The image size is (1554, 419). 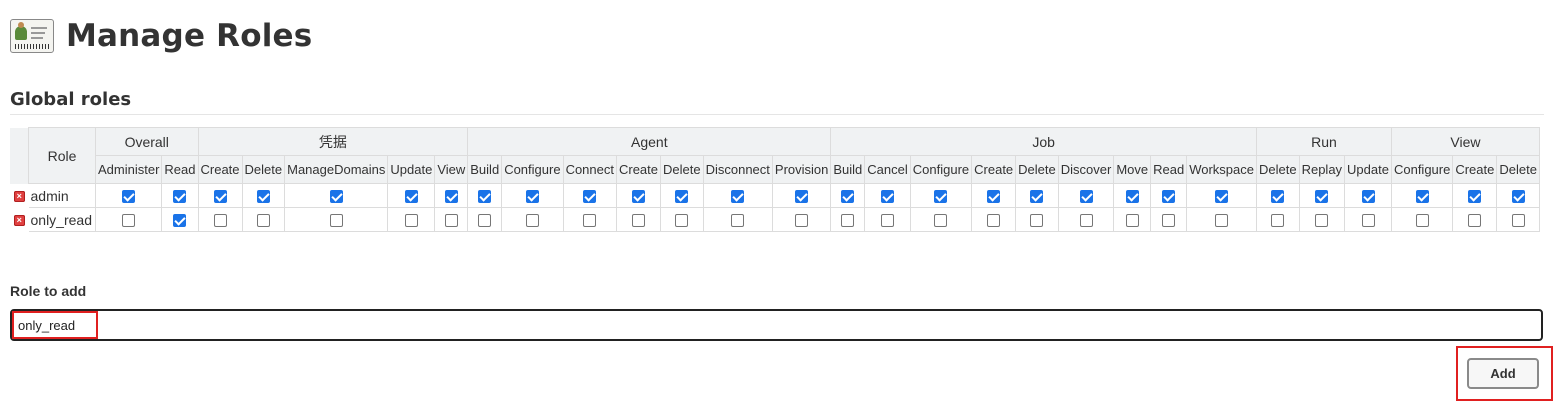 I want to click on permission-group-header: Overall, so click(x=147, y=141).